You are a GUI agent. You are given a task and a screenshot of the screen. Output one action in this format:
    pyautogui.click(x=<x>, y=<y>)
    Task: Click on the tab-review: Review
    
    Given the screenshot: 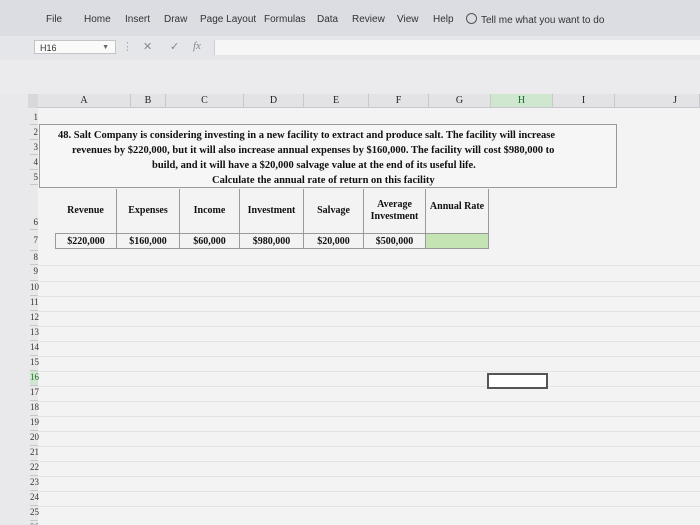 What is the action you would take?
    pyautogui.click(x=368, y=19)
    